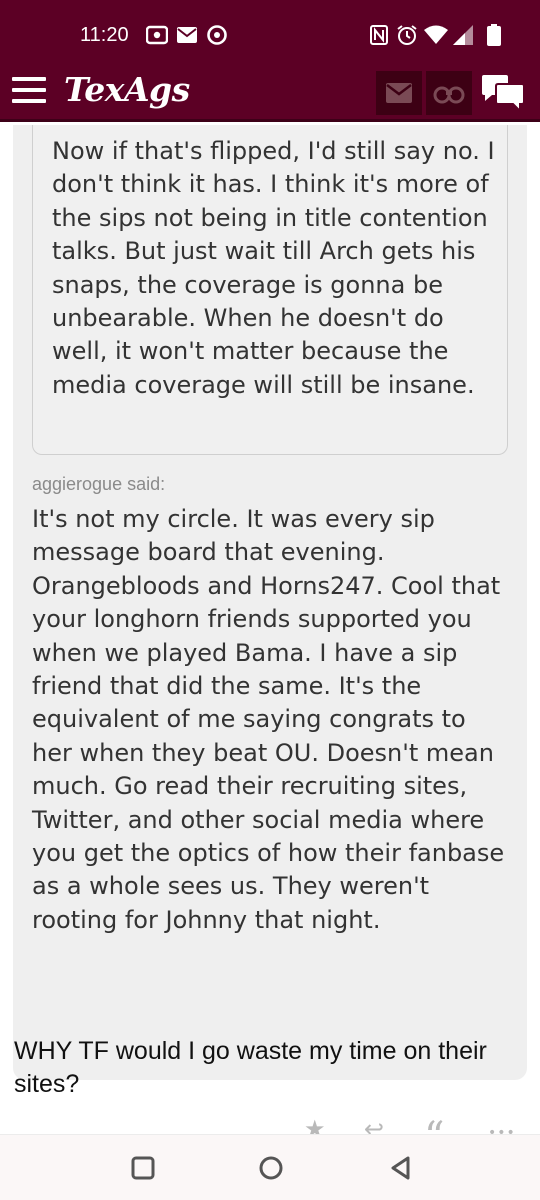  Describe the element at coordinates (157, 35) in the screenshot. I see `cast-icon` at that location.